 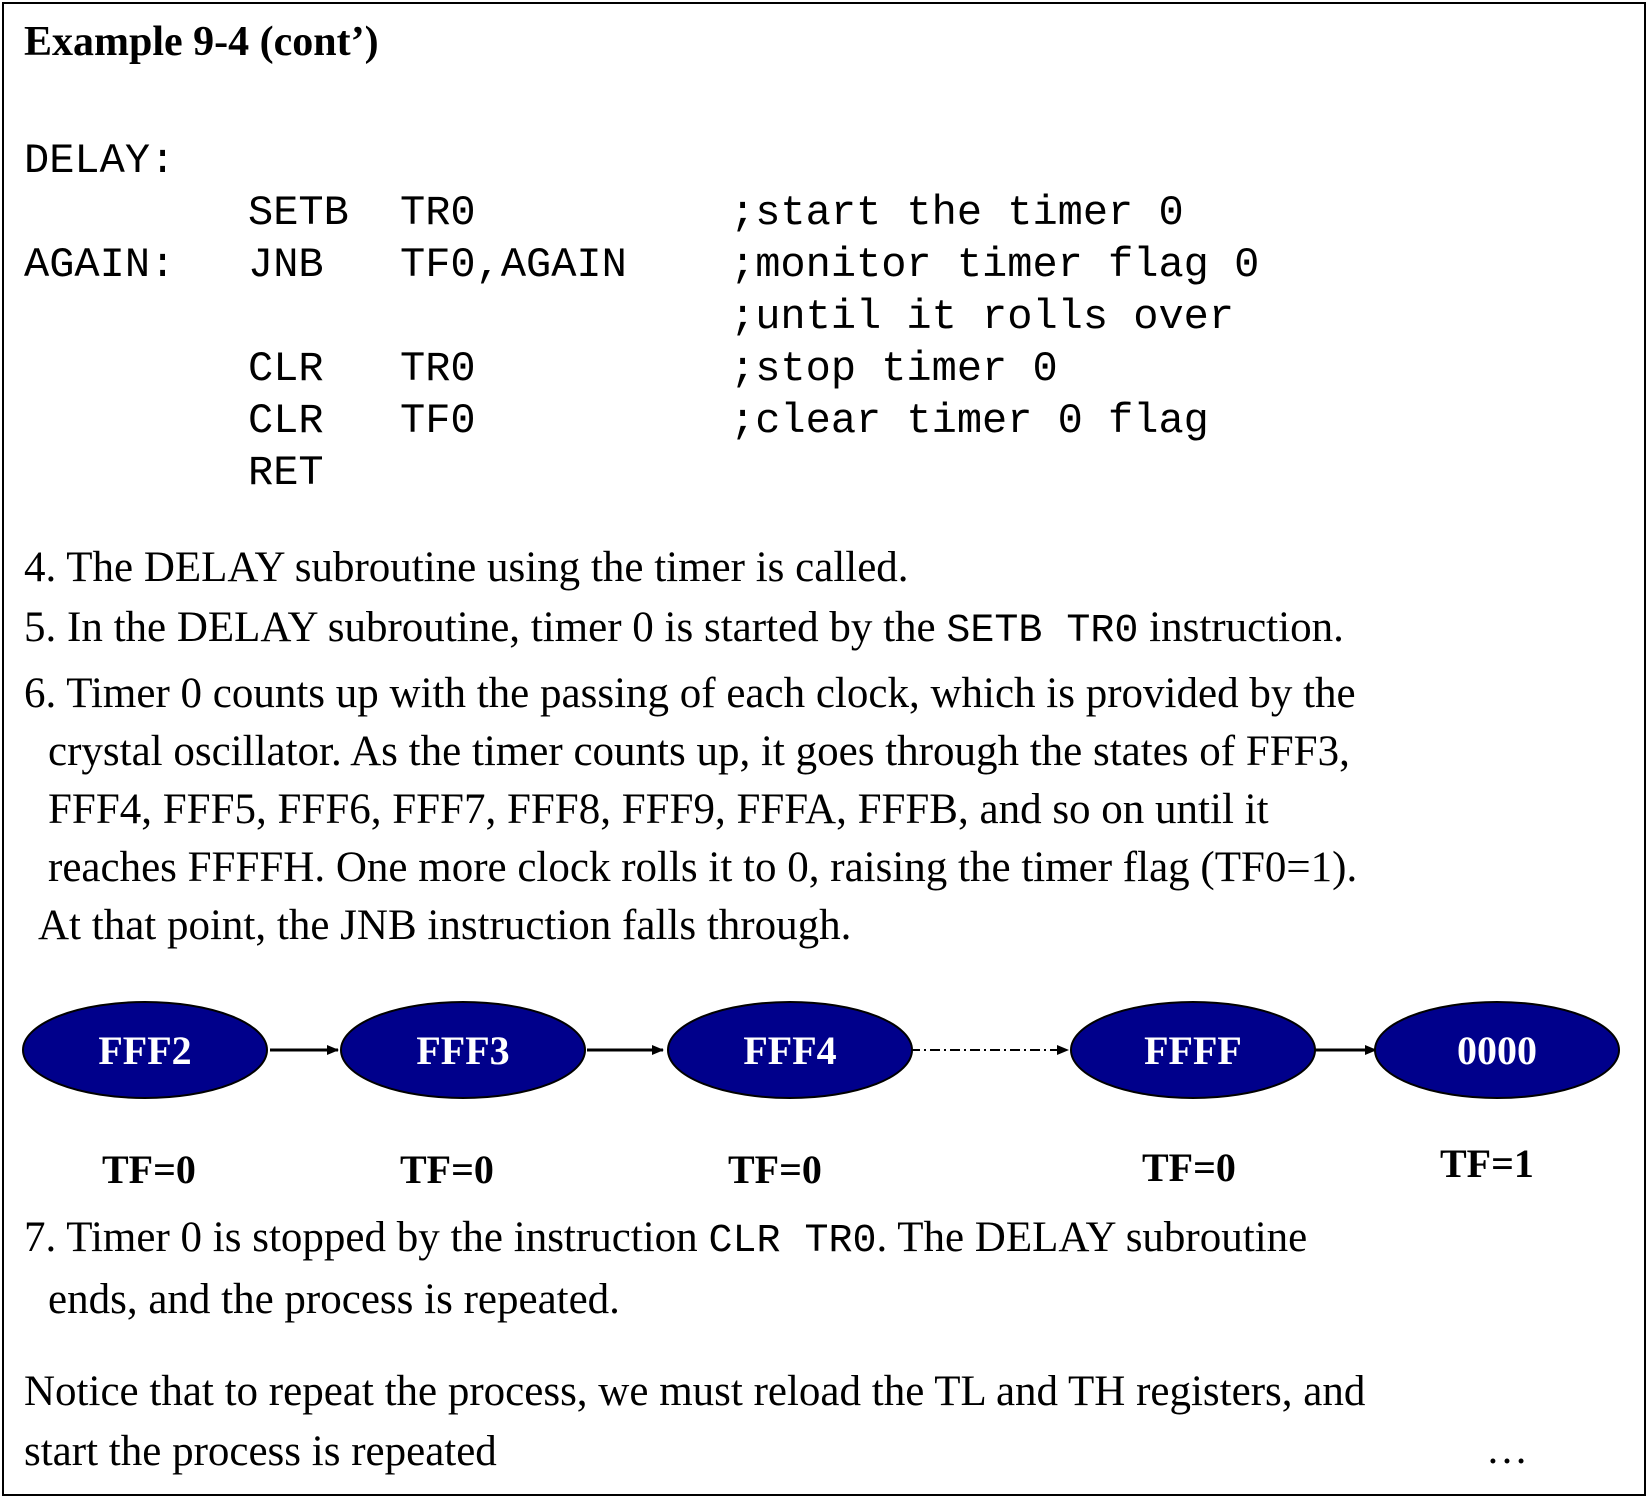 I want to click on step-7-code: CLR TR0, so click(x=792, y=1241).